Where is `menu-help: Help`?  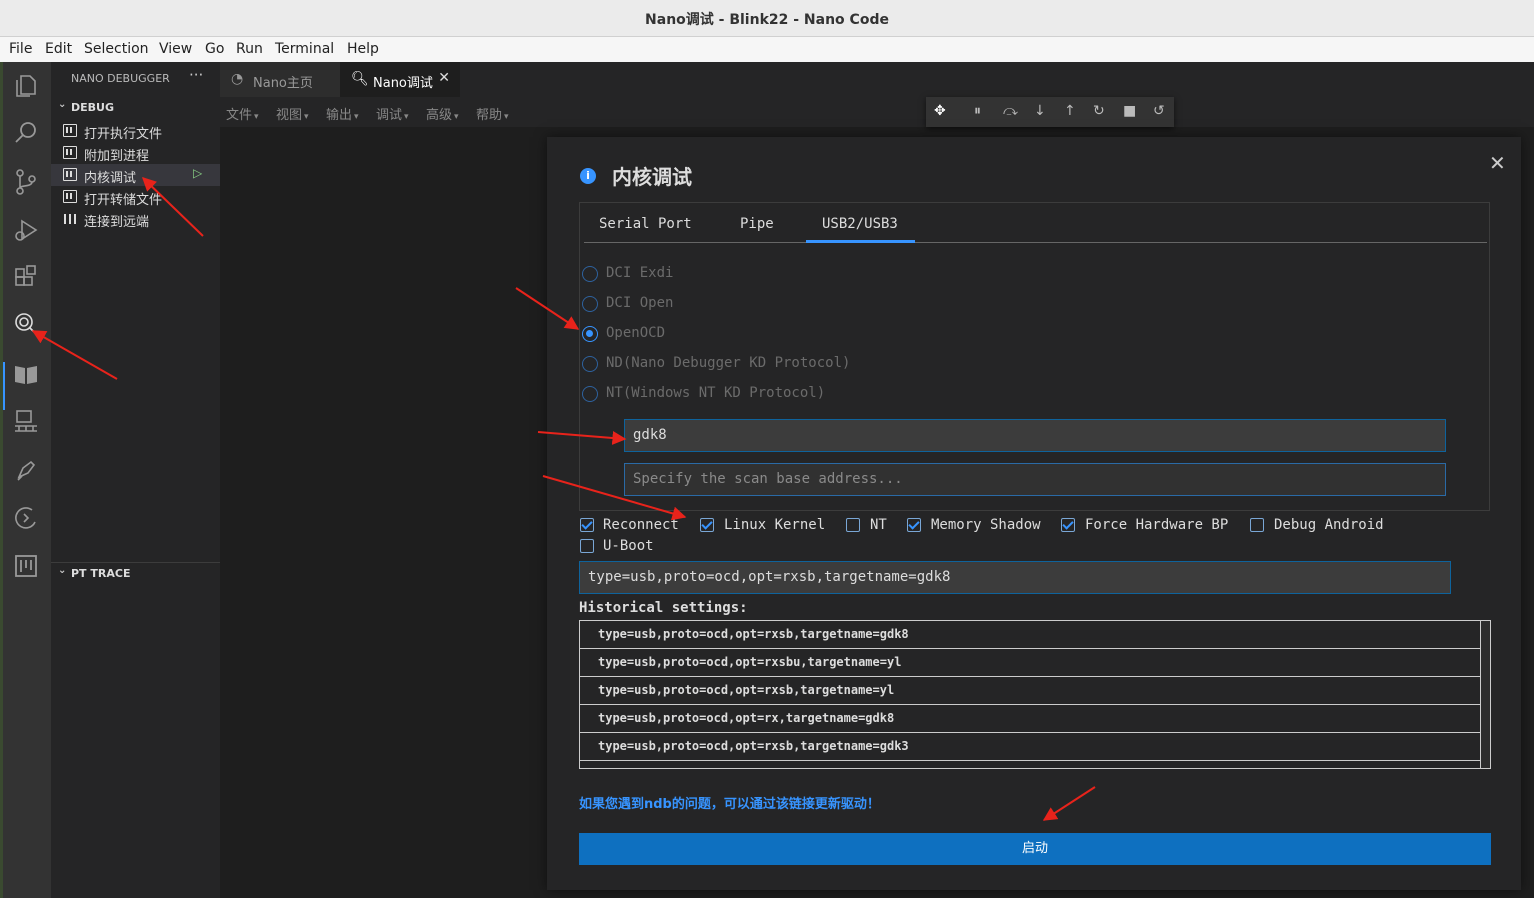
menu-help: Help is located at coordinates (363, 49).